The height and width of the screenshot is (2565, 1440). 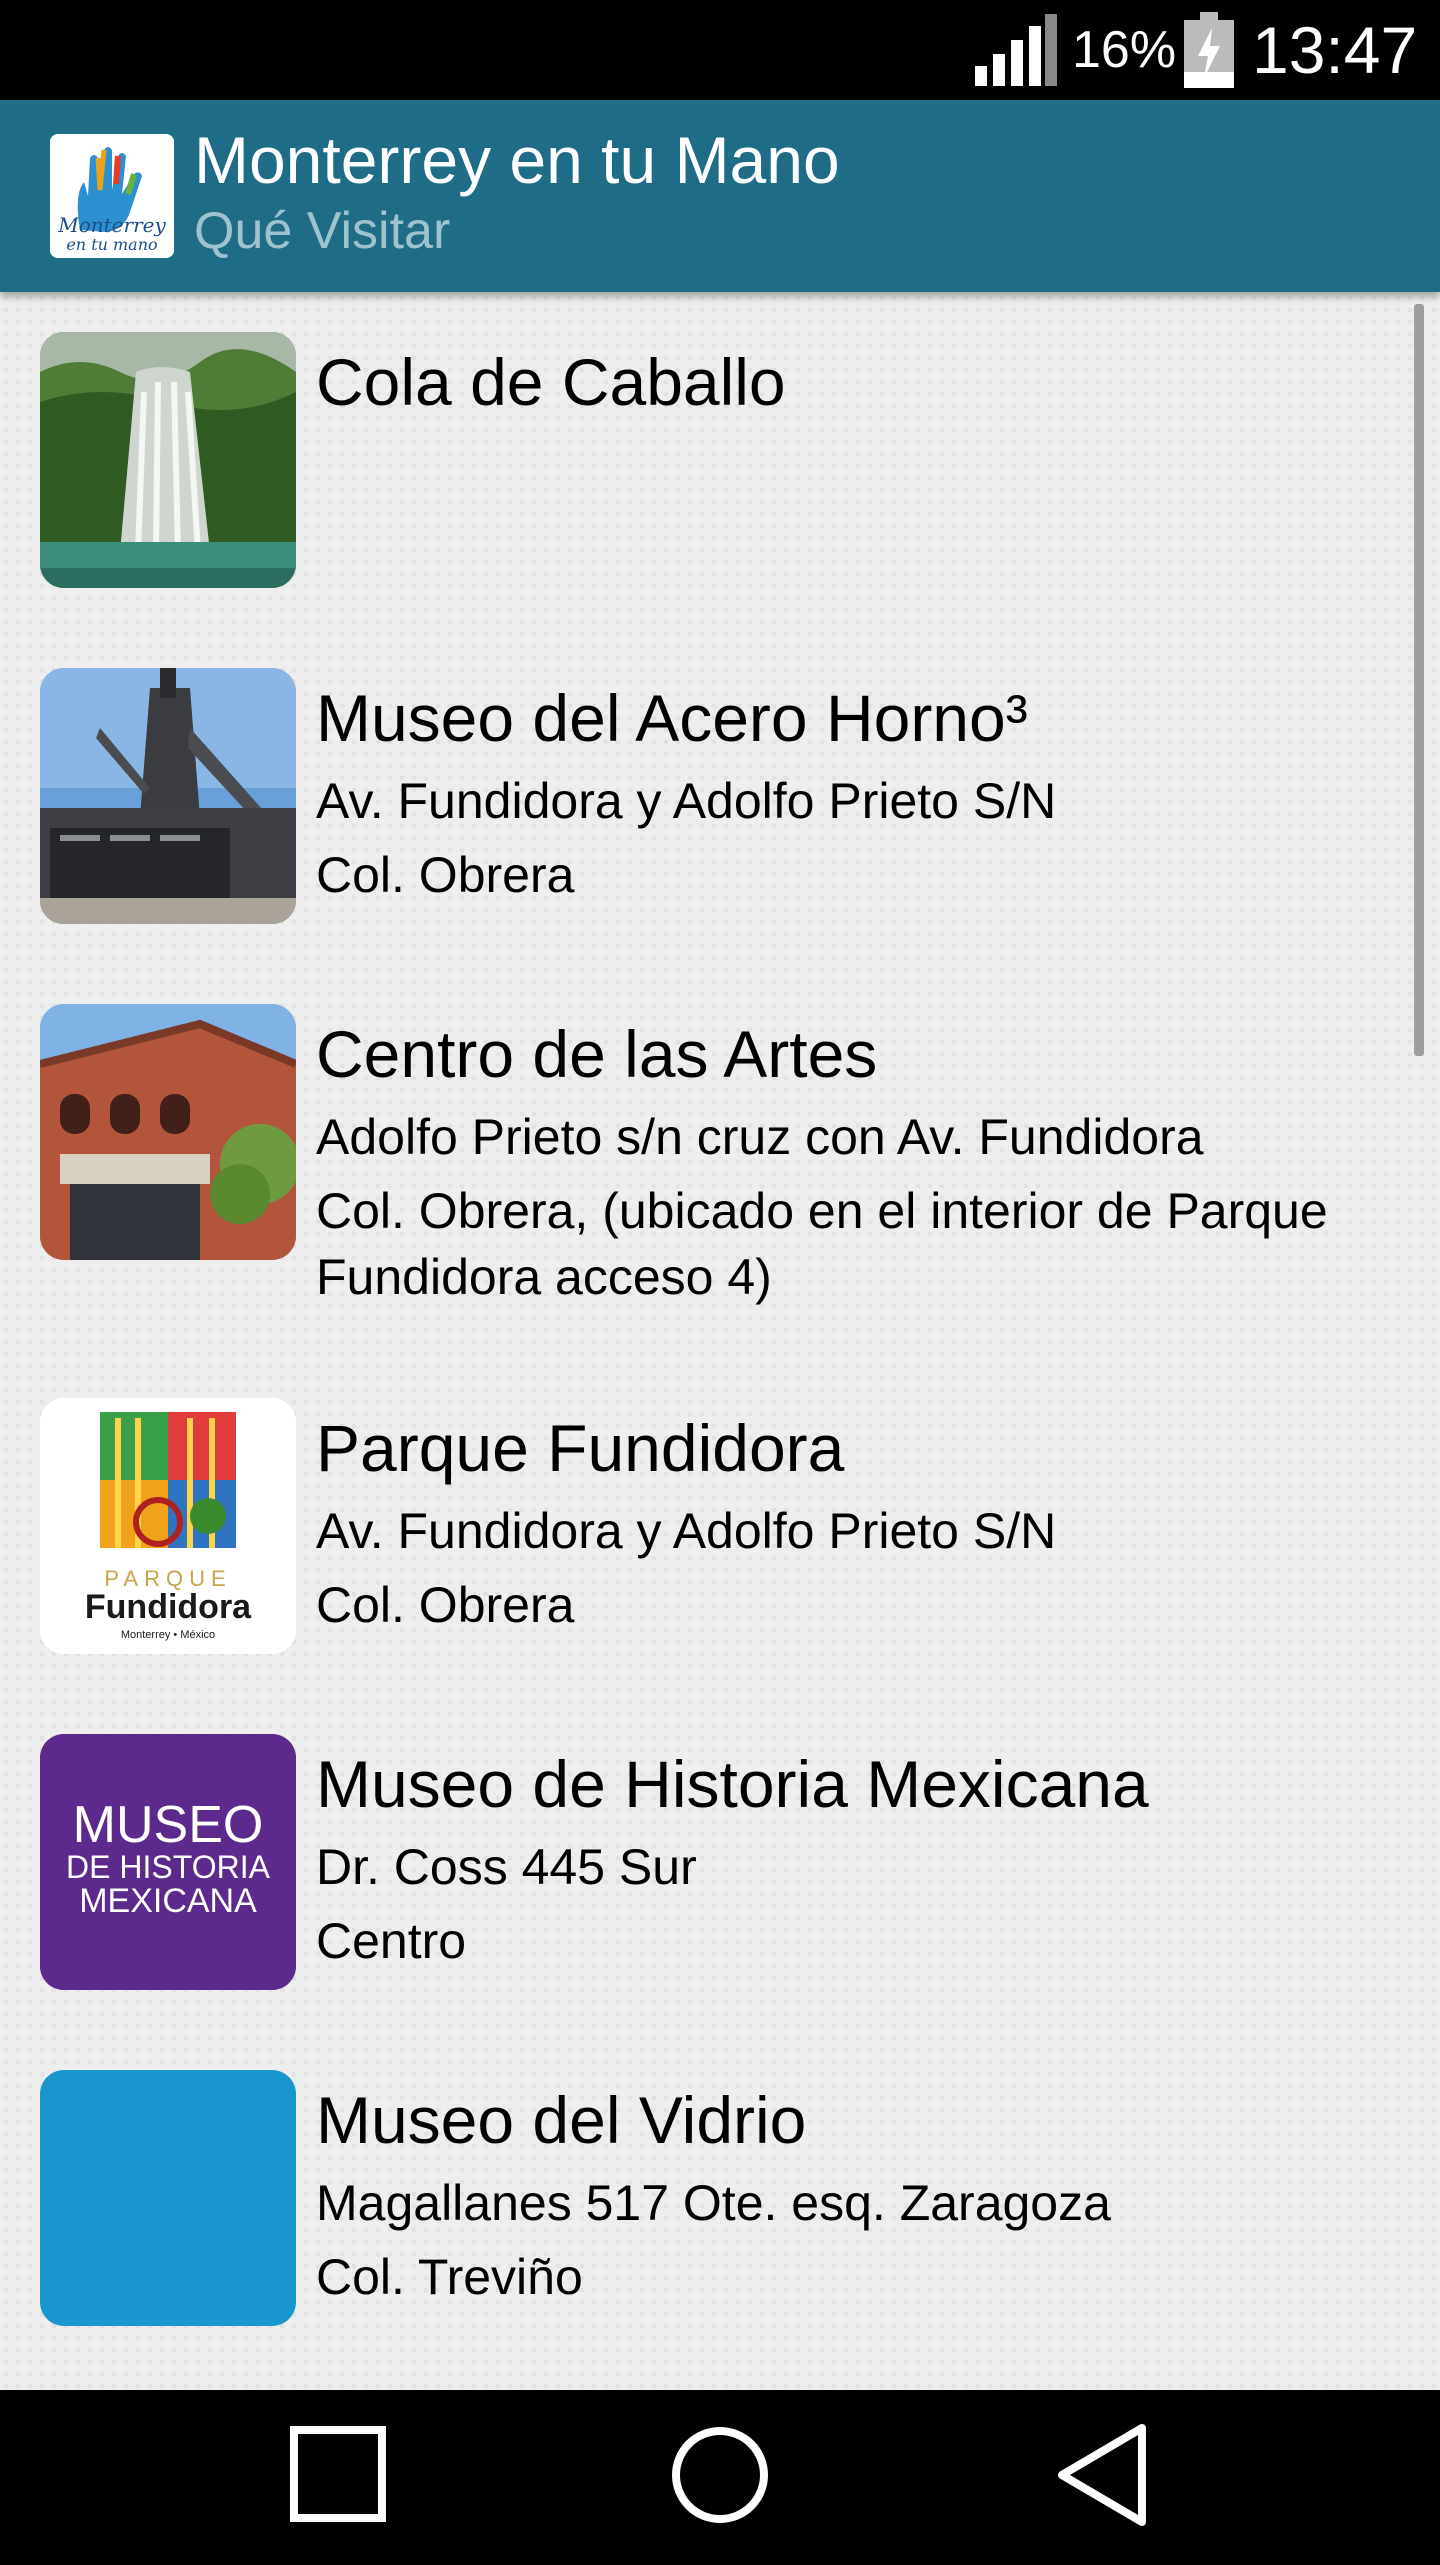 What do you see at coordinates (1335, 50) in the screenshot?
I see `clock: 13:47` at bounding box center [1335, 50].